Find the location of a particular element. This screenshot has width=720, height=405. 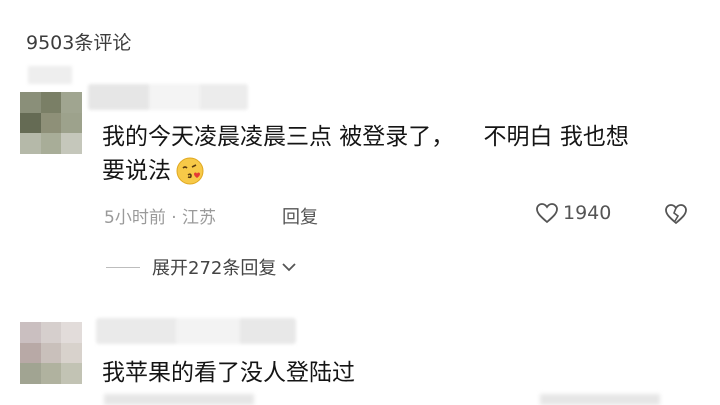

comment-text: 我苹果的看了没人登陆过 is located at coordinates (228, 373).